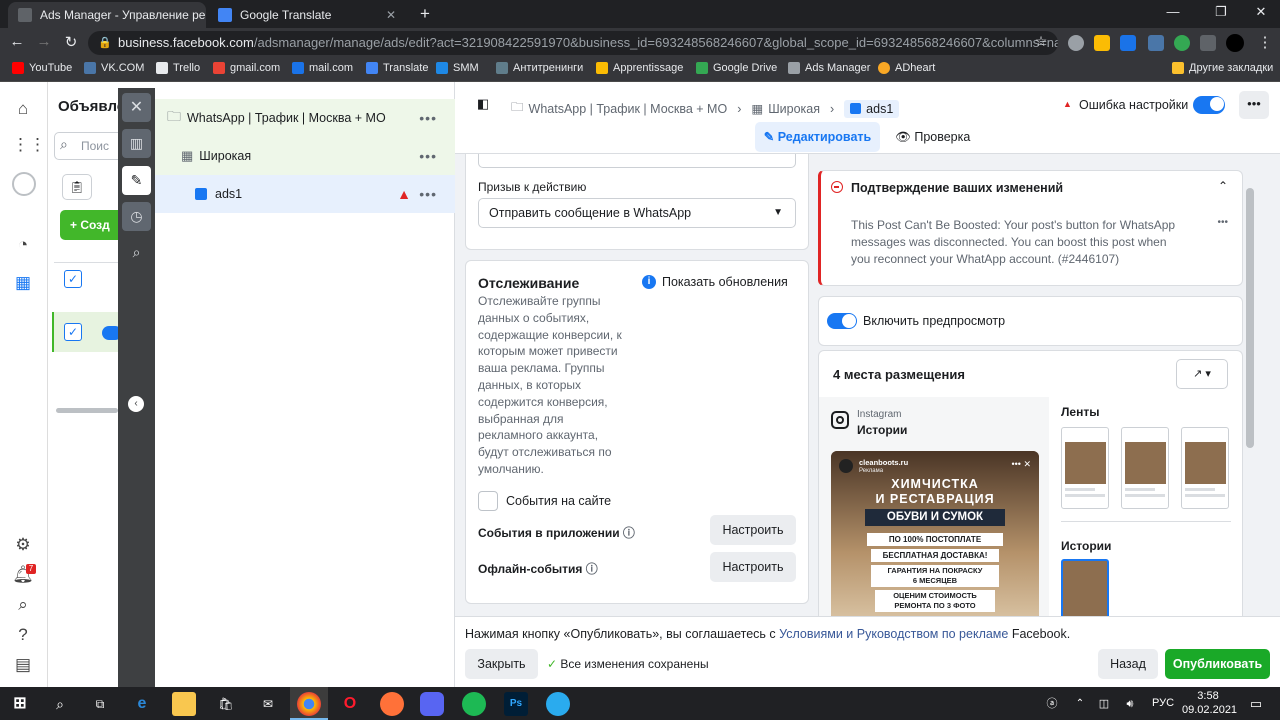  What do you see at coordinates (753, 530) in the screenshot?
I see `configure-app-events-button: Настроить` at bounding box center [753, 530].